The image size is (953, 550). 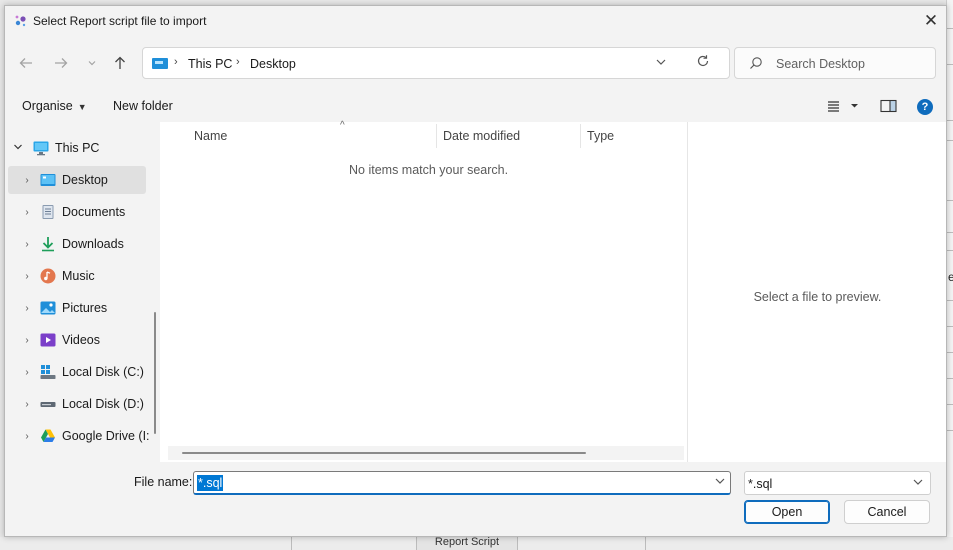 I want to click on file-type-filter-select: *.sql, so click(x=837, y=483).